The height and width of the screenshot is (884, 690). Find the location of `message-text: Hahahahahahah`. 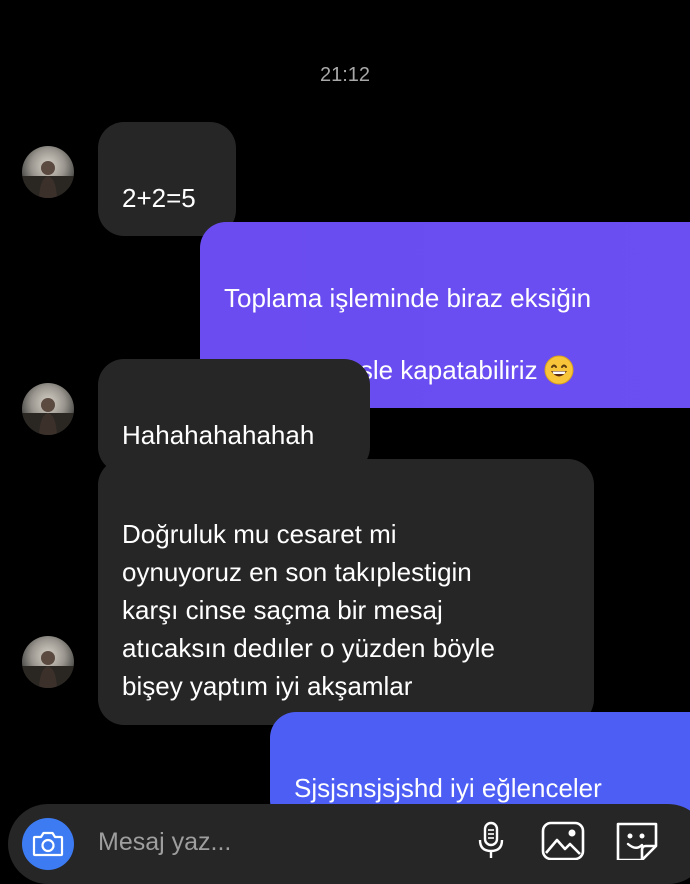

message-text: Hahahahahahah is located at coordinates (218, 435).